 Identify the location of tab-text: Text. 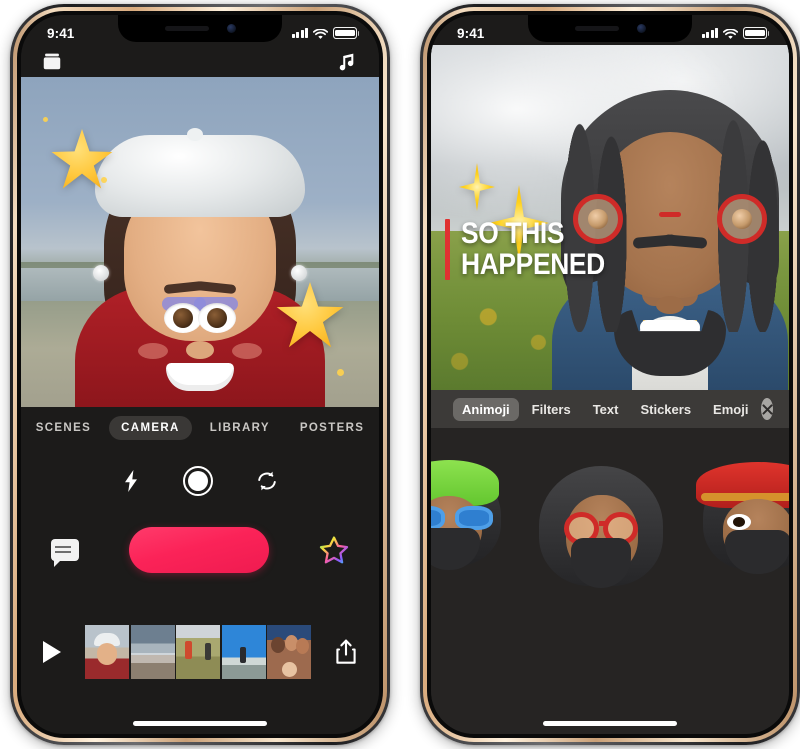
(606, 409).